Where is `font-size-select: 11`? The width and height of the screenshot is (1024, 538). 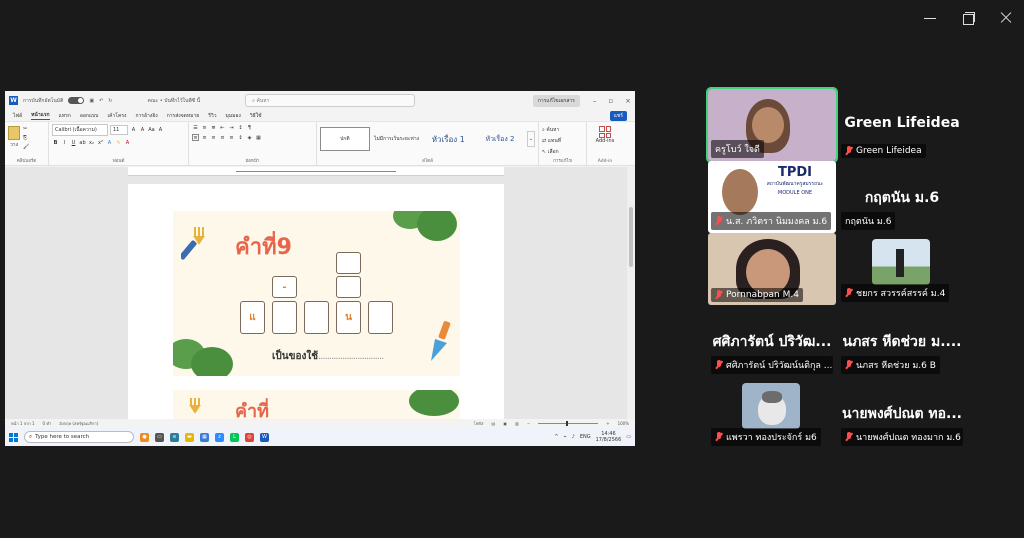 font-size-select: 11 is located at coordinates (119, 130).